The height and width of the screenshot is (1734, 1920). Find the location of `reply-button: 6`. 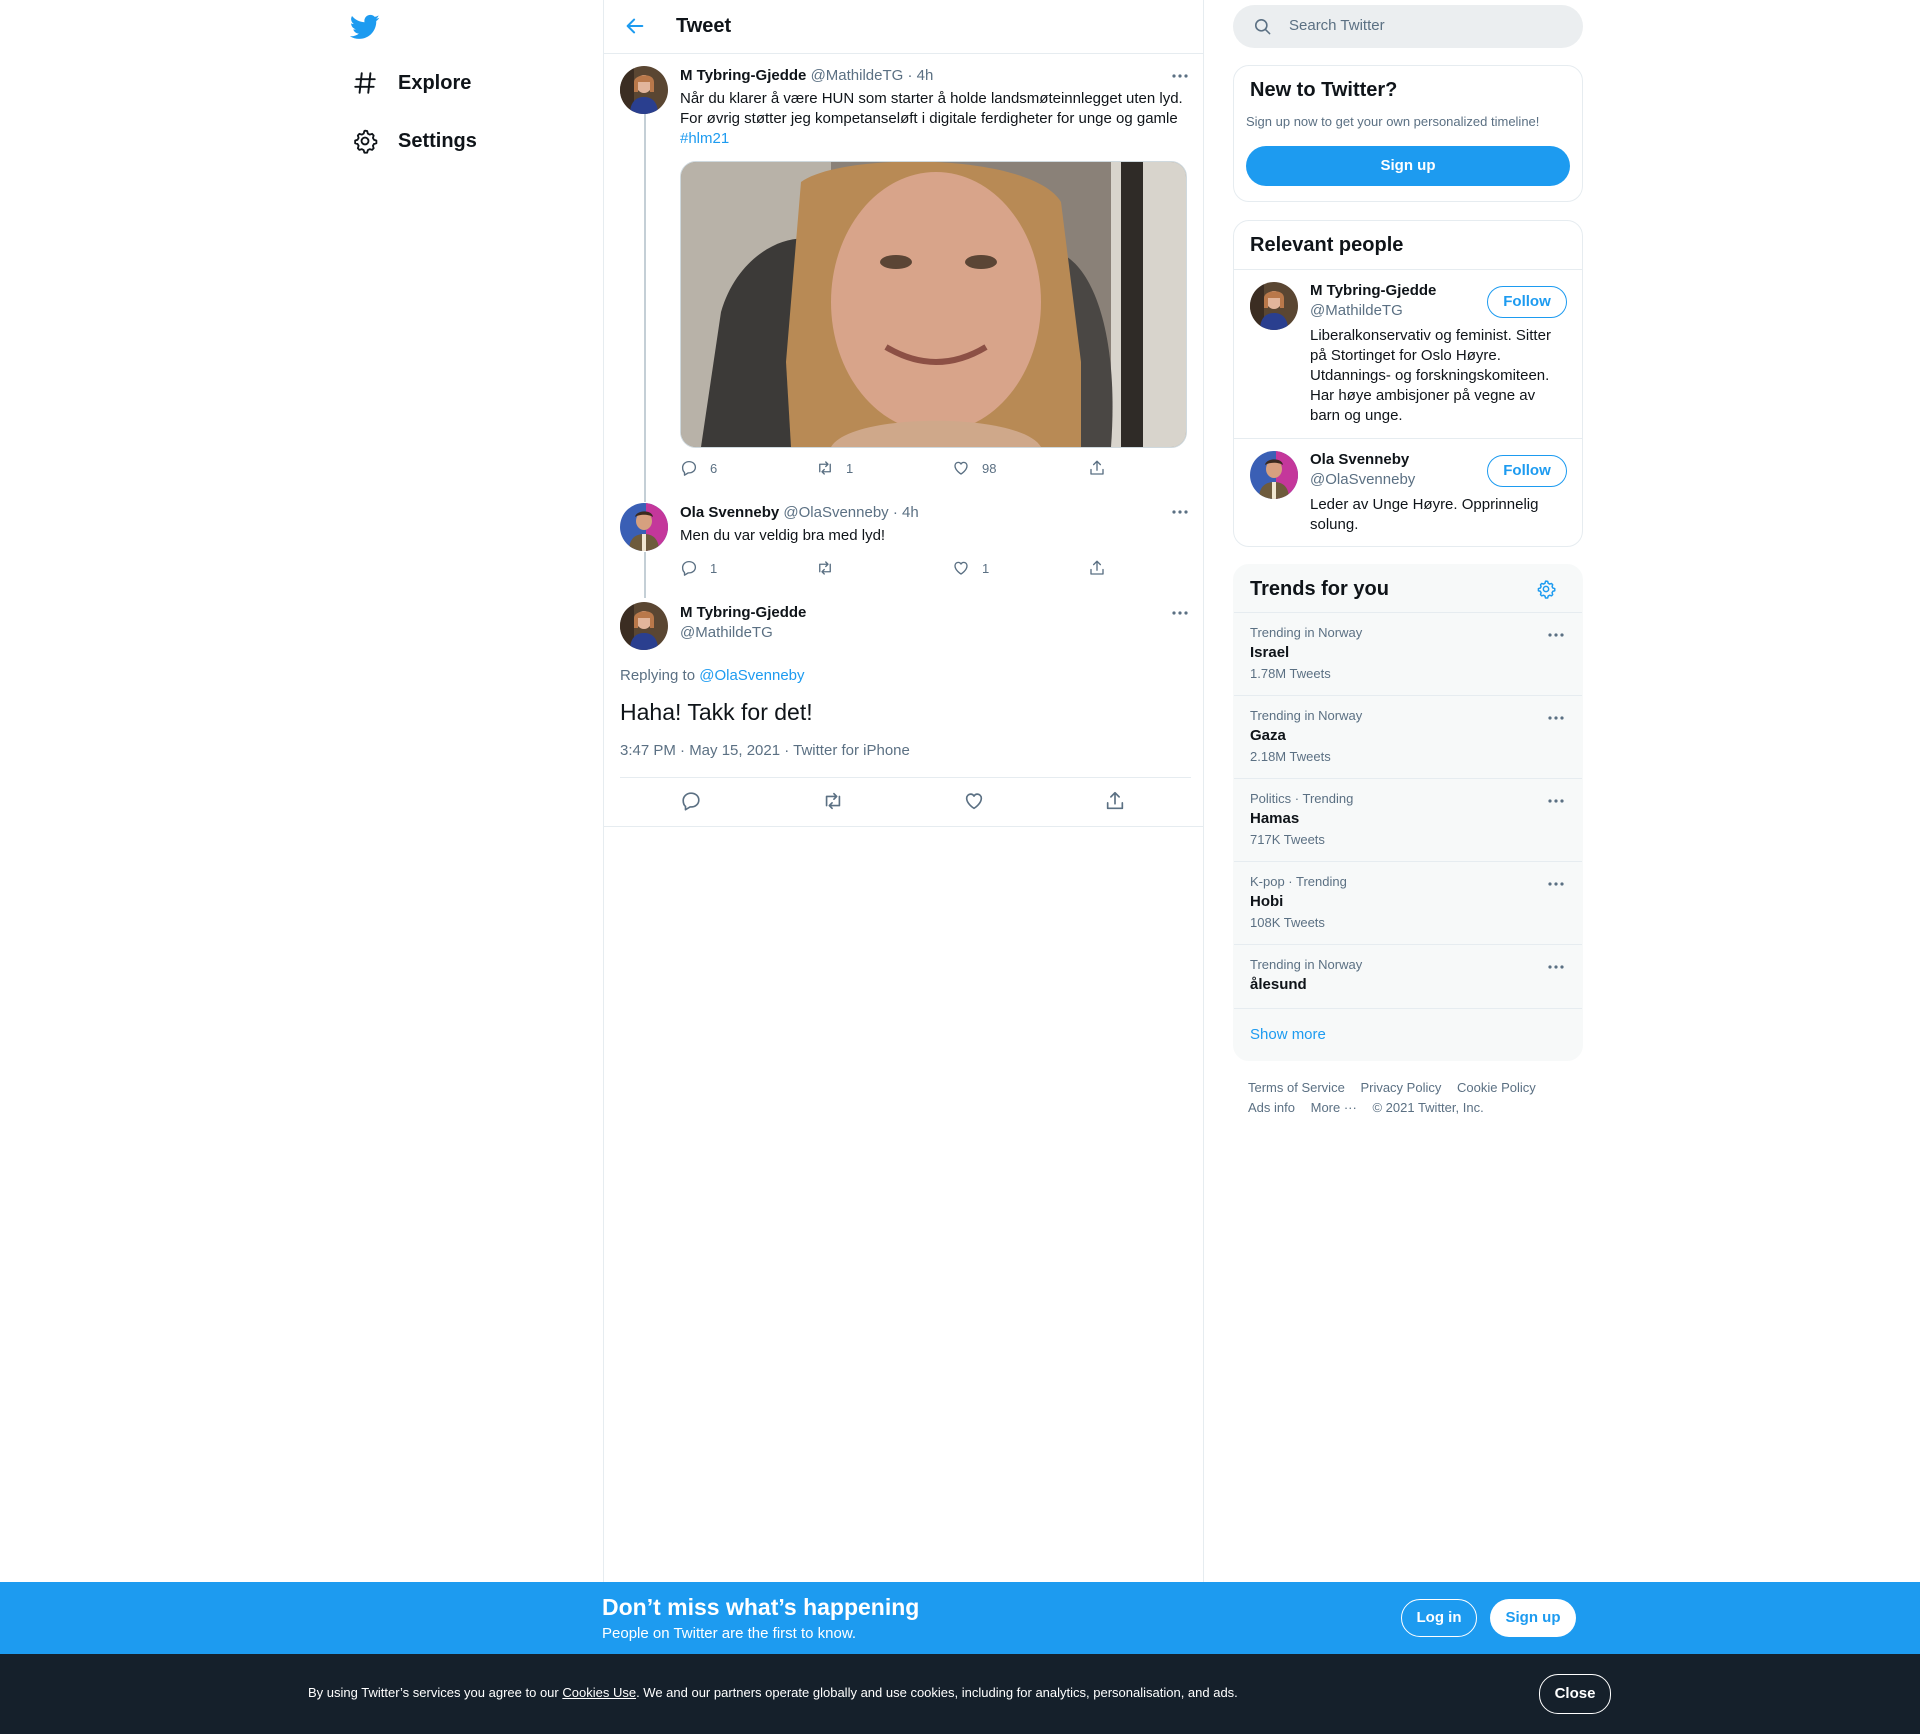

reply-button: 6 is located at coordinates (698, 468).